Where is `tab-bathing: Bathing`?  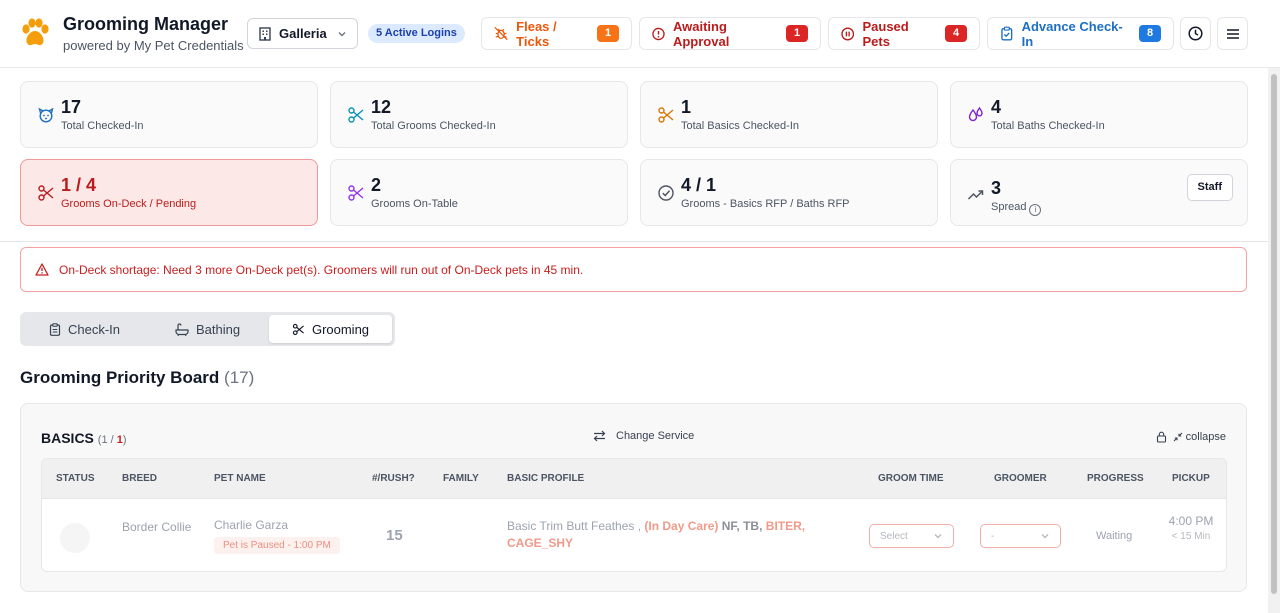 tab-bathing: Bathing is located at coordinates (207, 329).